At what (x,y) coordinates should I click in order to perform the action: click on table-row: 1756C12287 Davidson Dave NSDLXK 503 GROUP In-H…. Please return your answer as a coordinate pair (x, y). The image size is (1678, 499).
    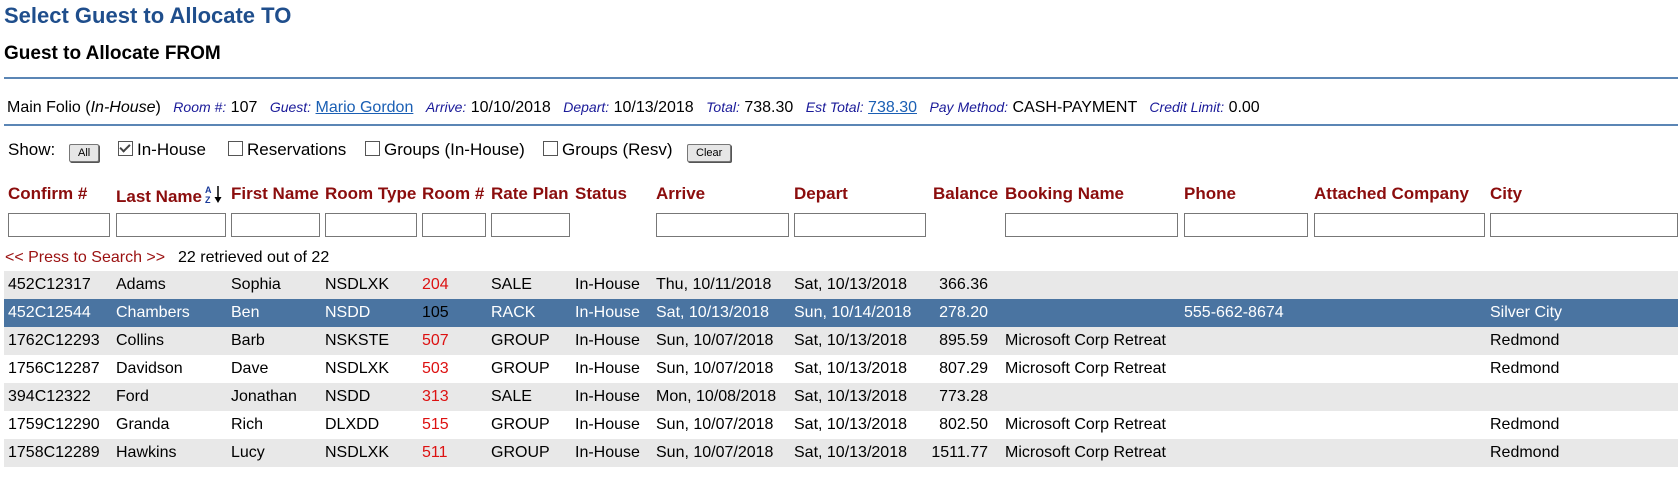
    Looking at the image, I should click on (841, 369).